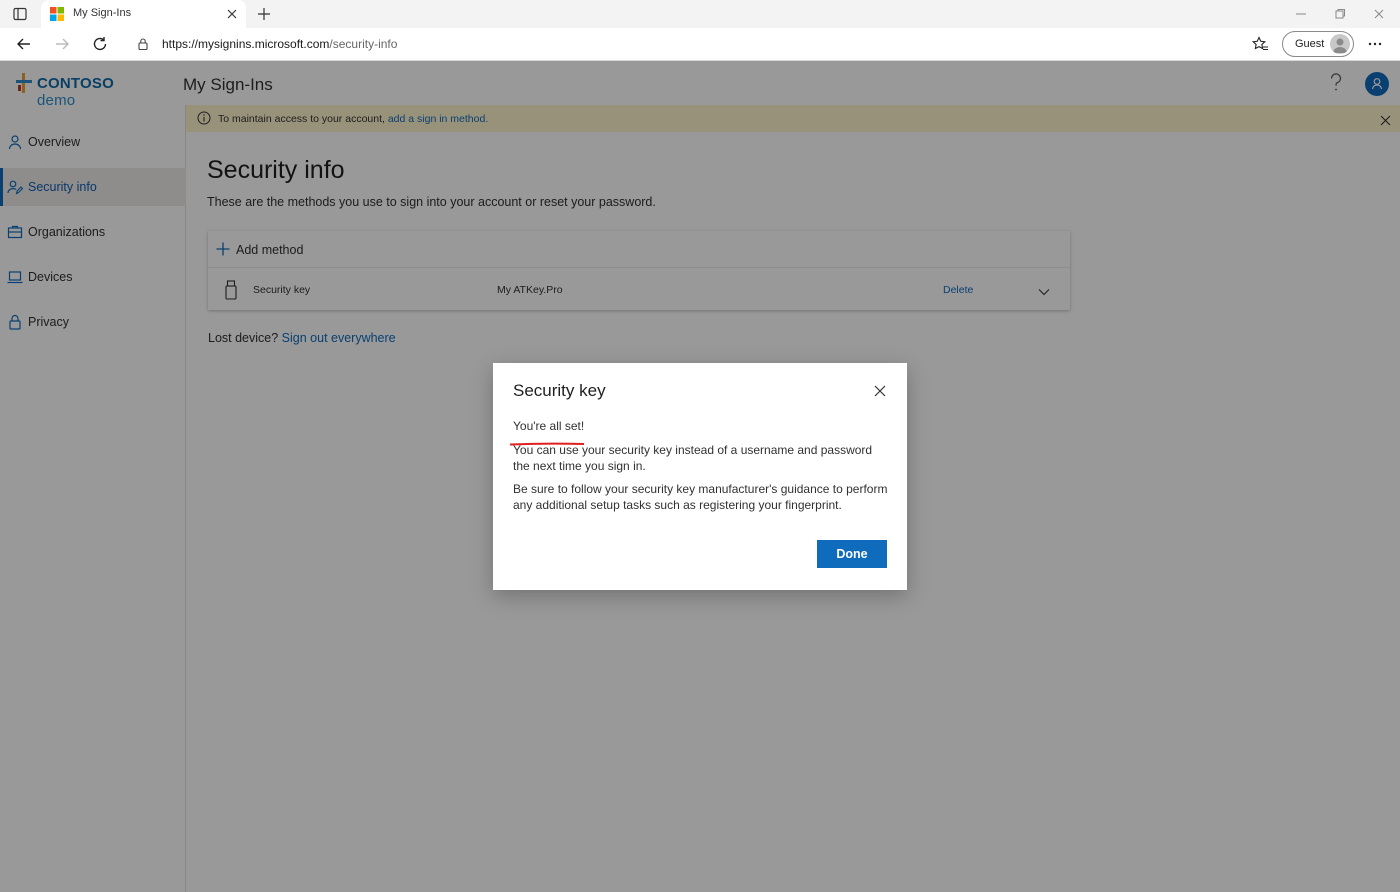 This screenshot has width=1400, height=892. I want to click on microsoft-logo-icon, so click(57, 14).